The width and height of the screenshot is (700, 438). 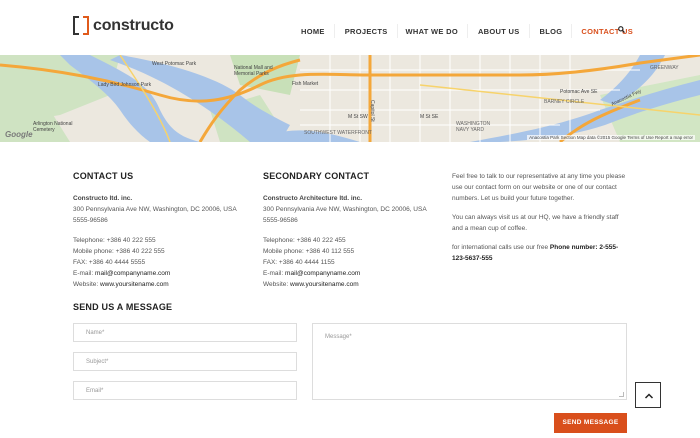 What do you see at coordinates (590, 423) in the screenshot?
I see `send-message-button: SEND MESSAGE` at bounding box center [590, 423].